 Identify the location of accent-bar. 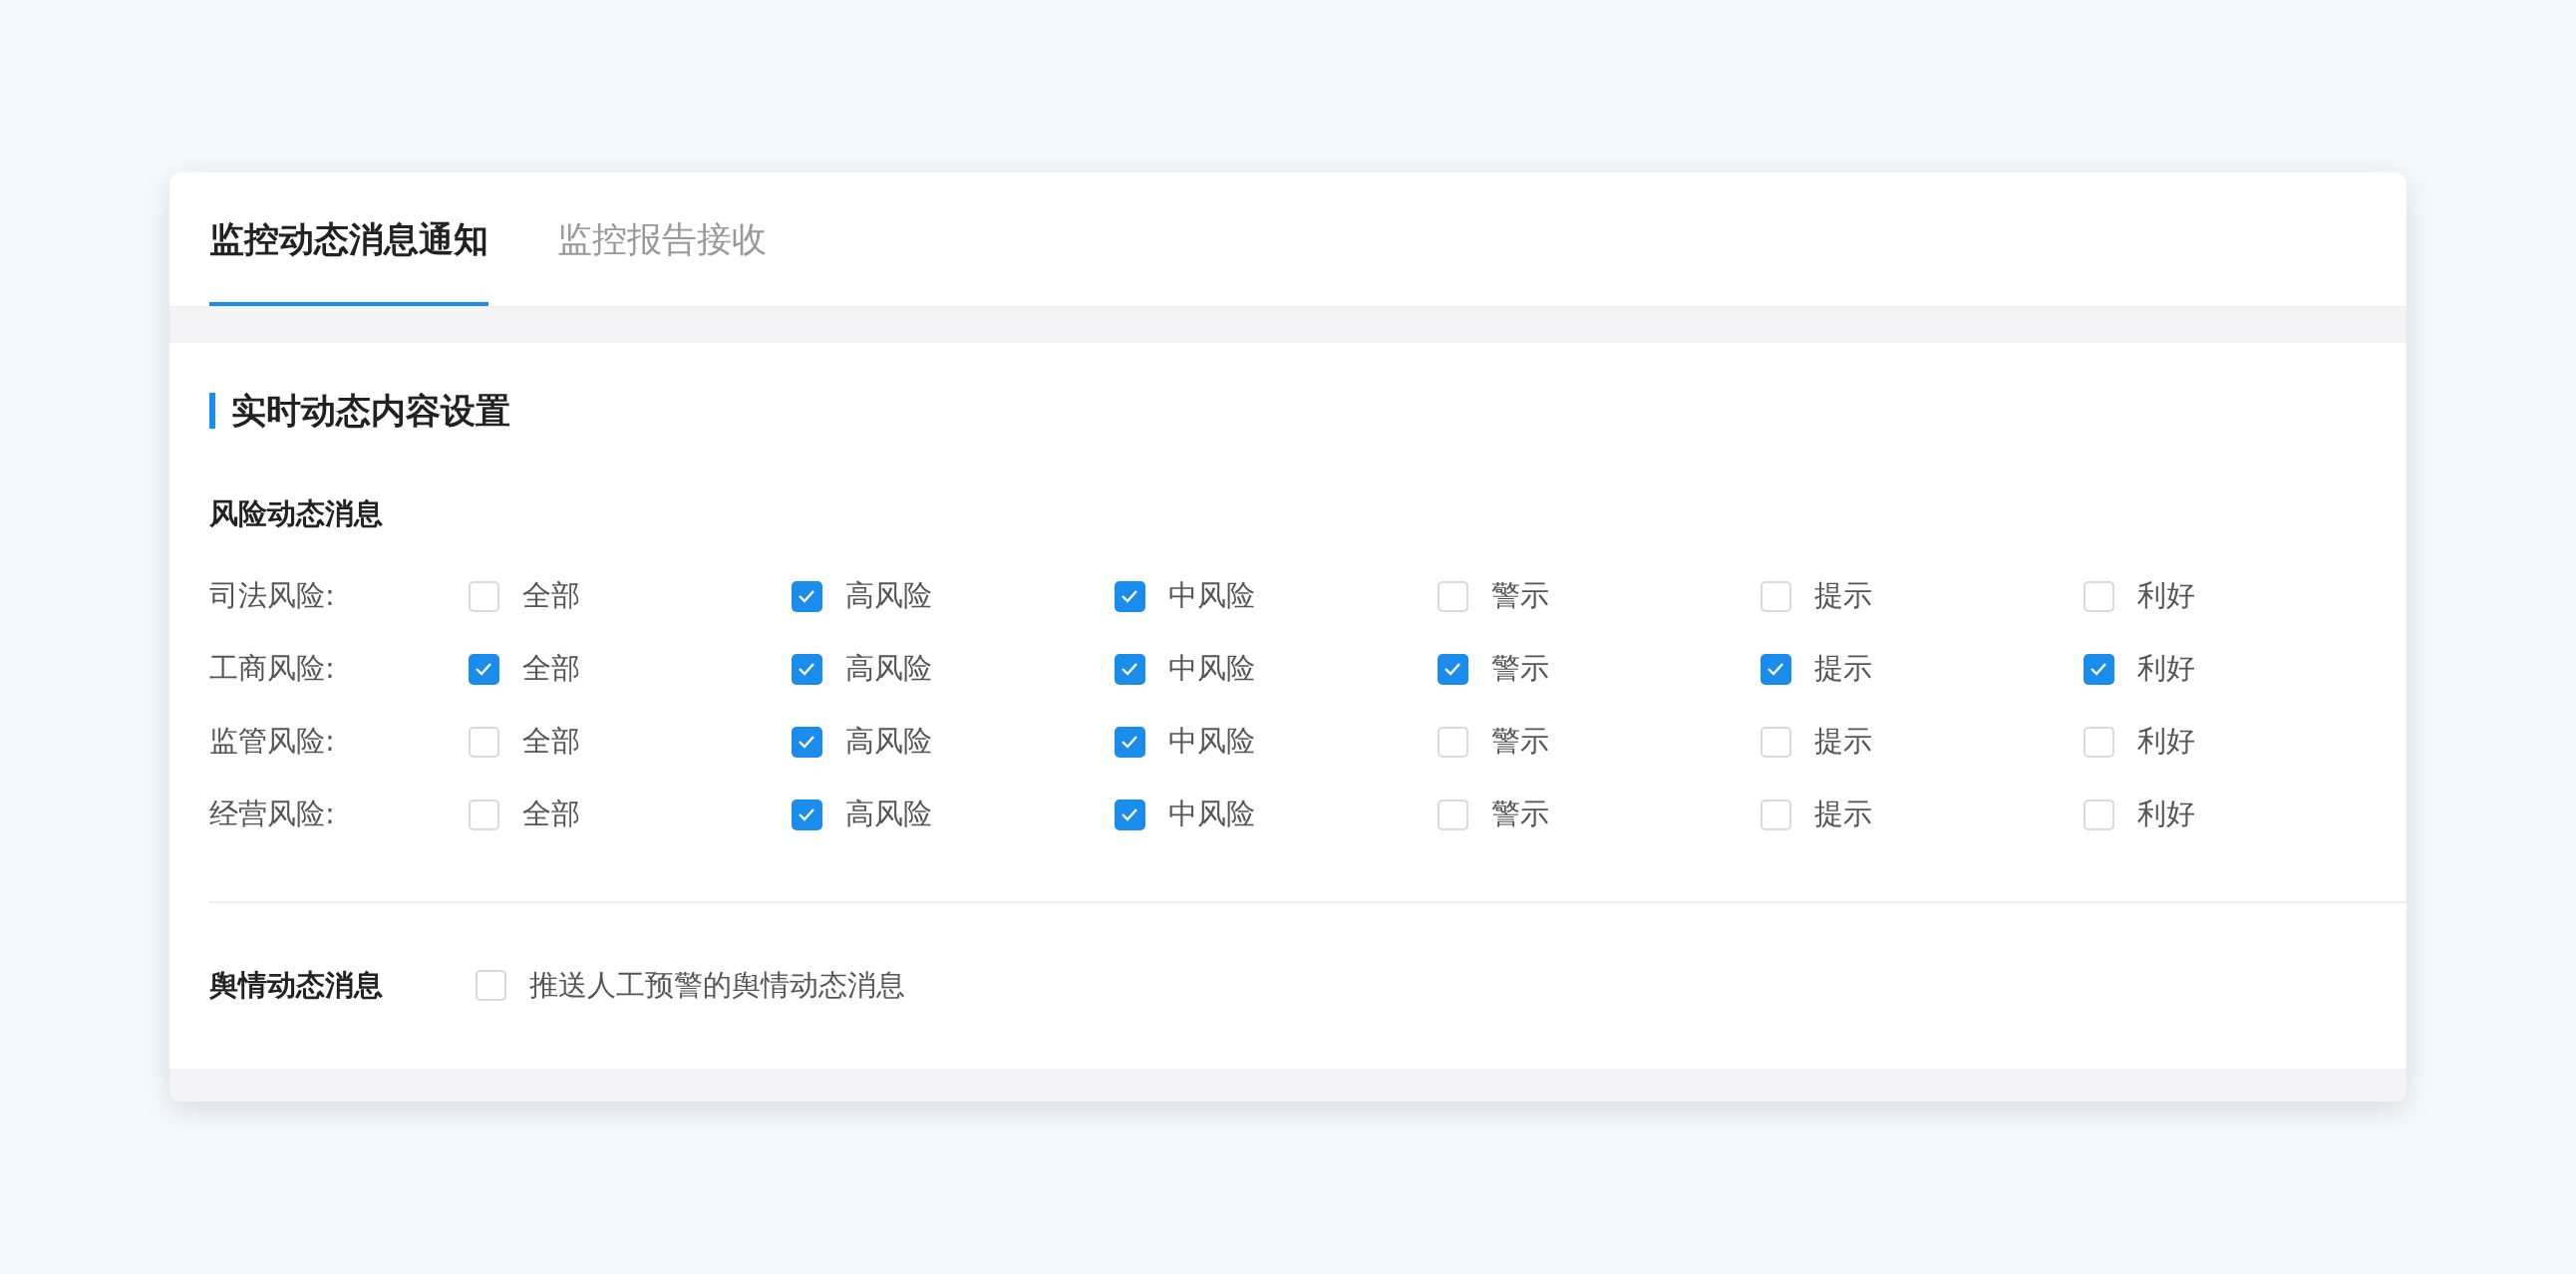
(212, 411).